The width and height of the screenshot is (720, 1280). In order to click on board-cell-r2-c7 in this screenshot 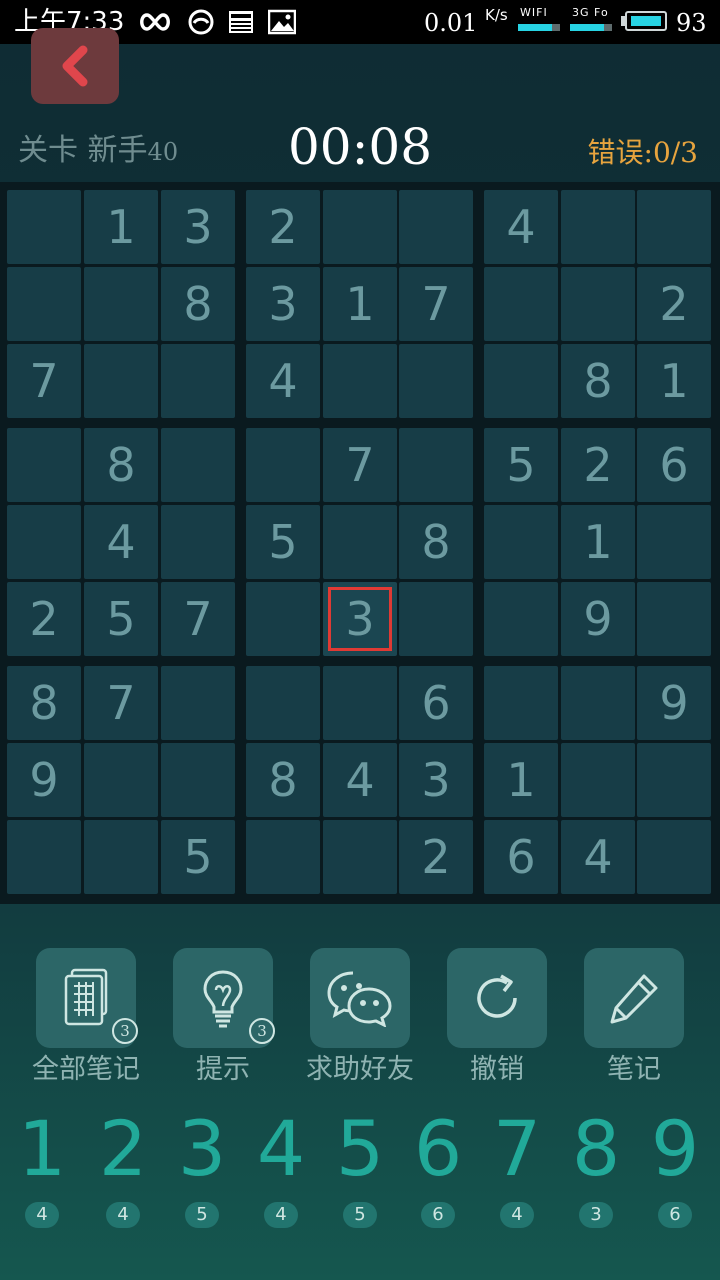, I will do `click(521, 304)`.